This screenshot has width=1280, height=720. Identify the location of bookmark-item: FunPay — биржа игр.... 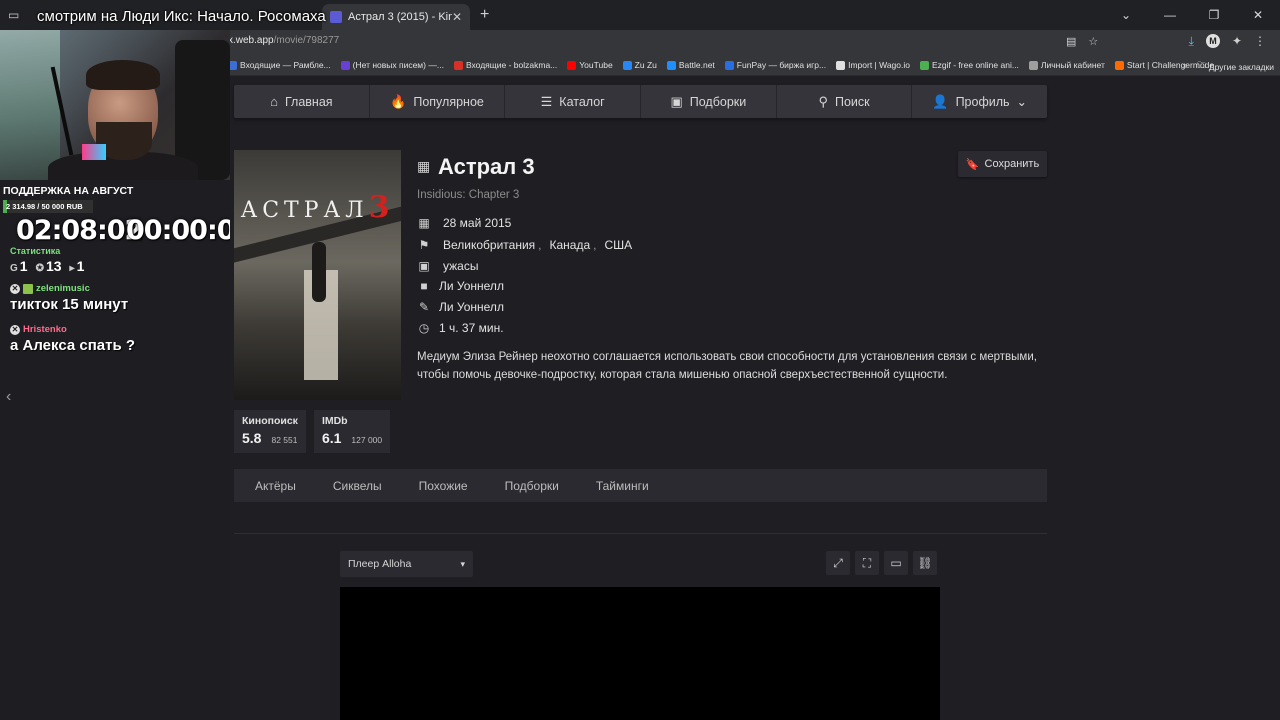
(775, 65).